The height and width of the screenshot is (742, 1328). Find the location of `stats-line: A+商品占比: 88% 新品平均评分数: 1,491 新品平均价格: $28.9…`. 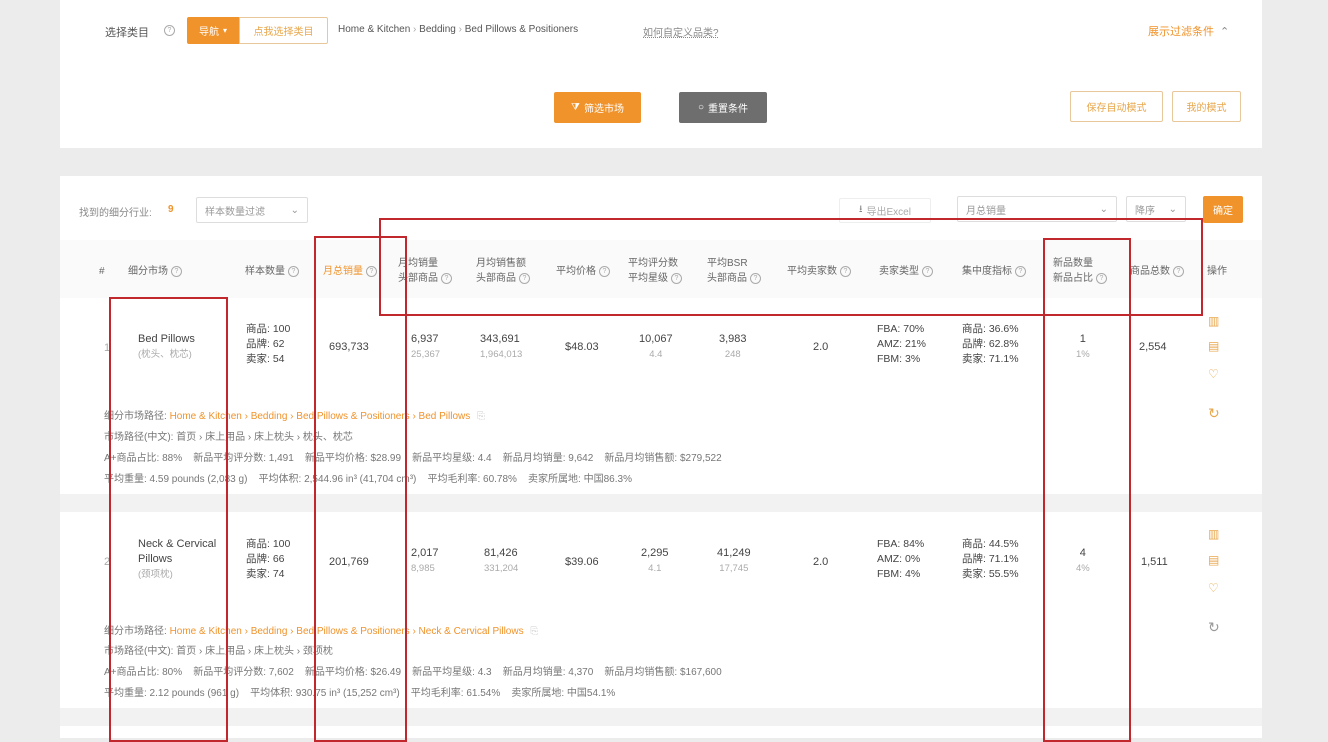

stats-line: A+商品占比: 88% 新品平均评分数: 1,491 新品平均价格: $28.9… is located at coordinates (413, 458).